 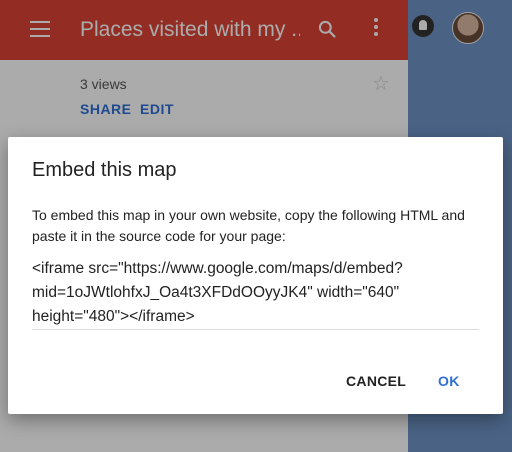 What do you see at coordinates (104, 170) in the screenshot?
I see `dialog-title: Embed this map` at bounding box center [104, 170].